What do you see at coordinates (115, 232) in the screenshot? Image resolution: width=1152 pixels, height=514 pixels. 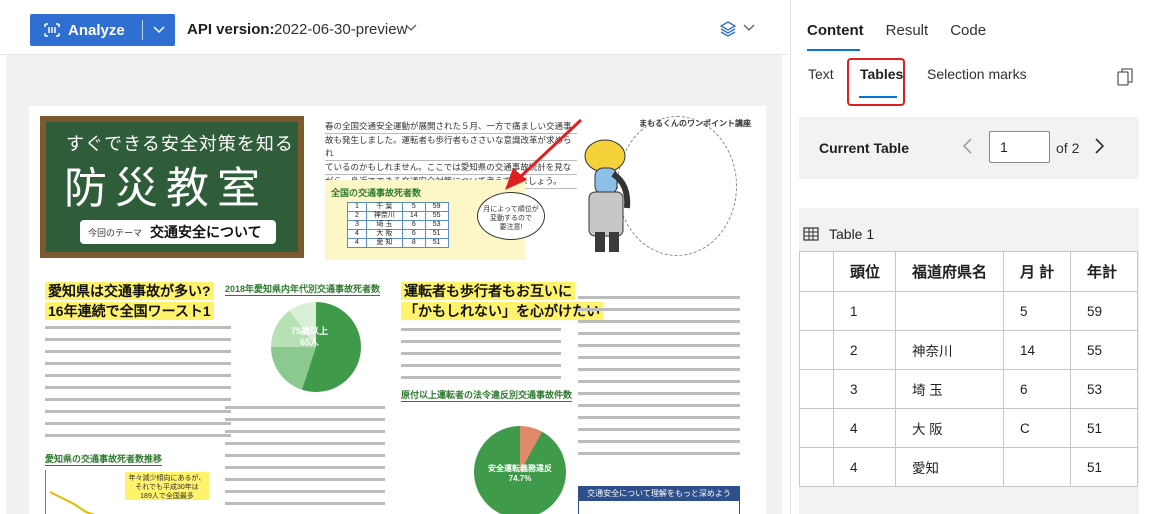 I see `theme-small: 今回のテーマ` at bounding box center [115, 232].